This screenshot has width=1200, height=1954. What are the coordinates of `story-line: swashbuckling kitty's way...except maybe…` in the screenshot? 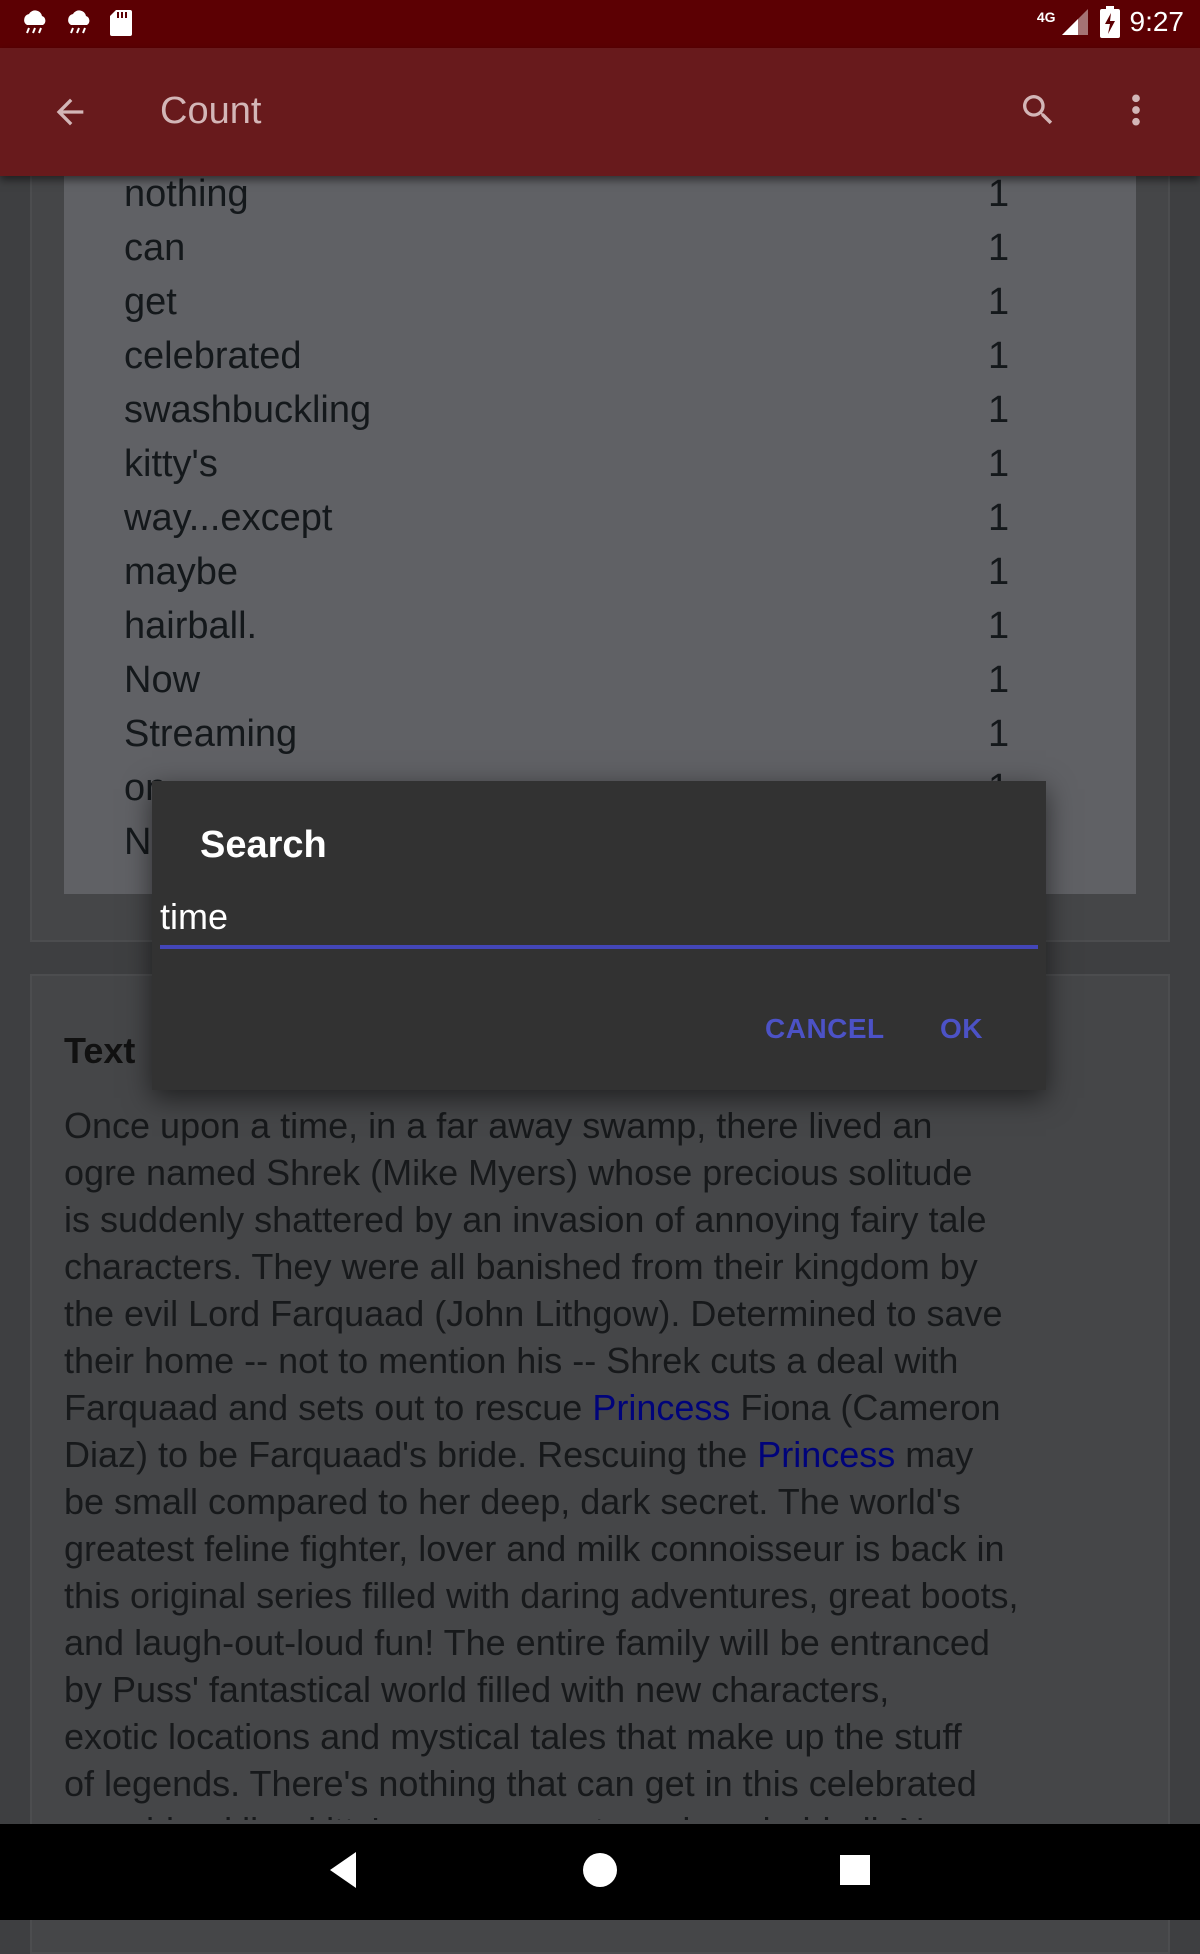 It's located at (604, 1813).